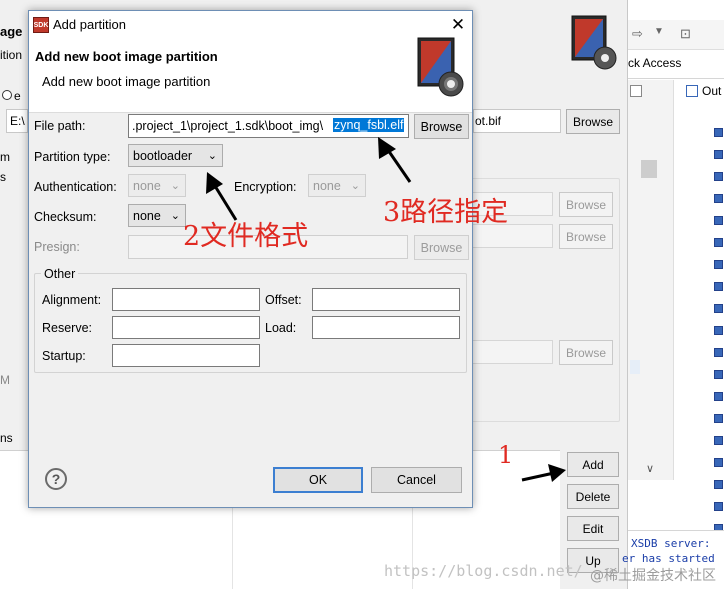 The width and height of the screenshot is (724, 589). I want to click on arrow-to-partition-type-icon, so click(222, 196).